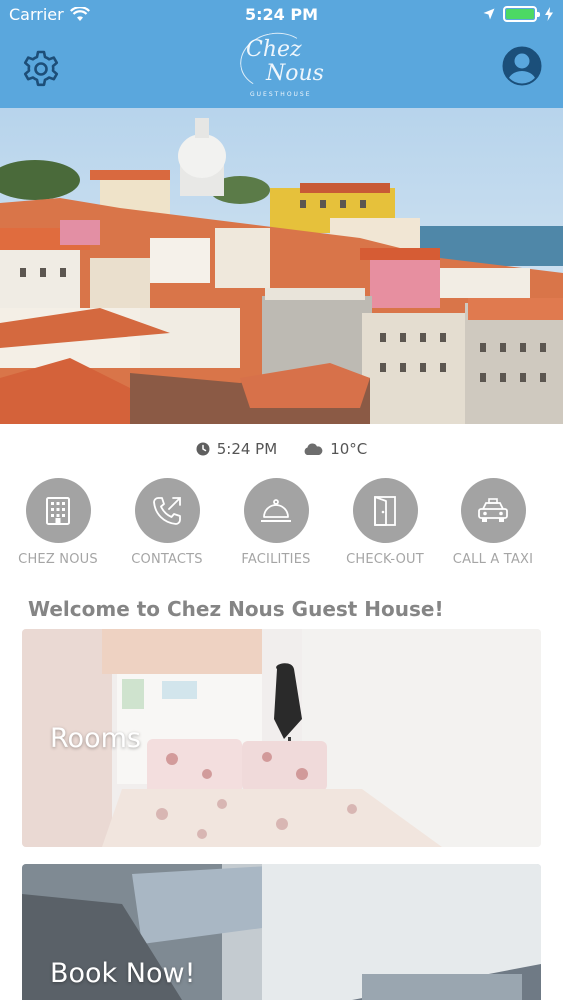  I want to click on status-time: 5:24 PM, so click(281, 14).